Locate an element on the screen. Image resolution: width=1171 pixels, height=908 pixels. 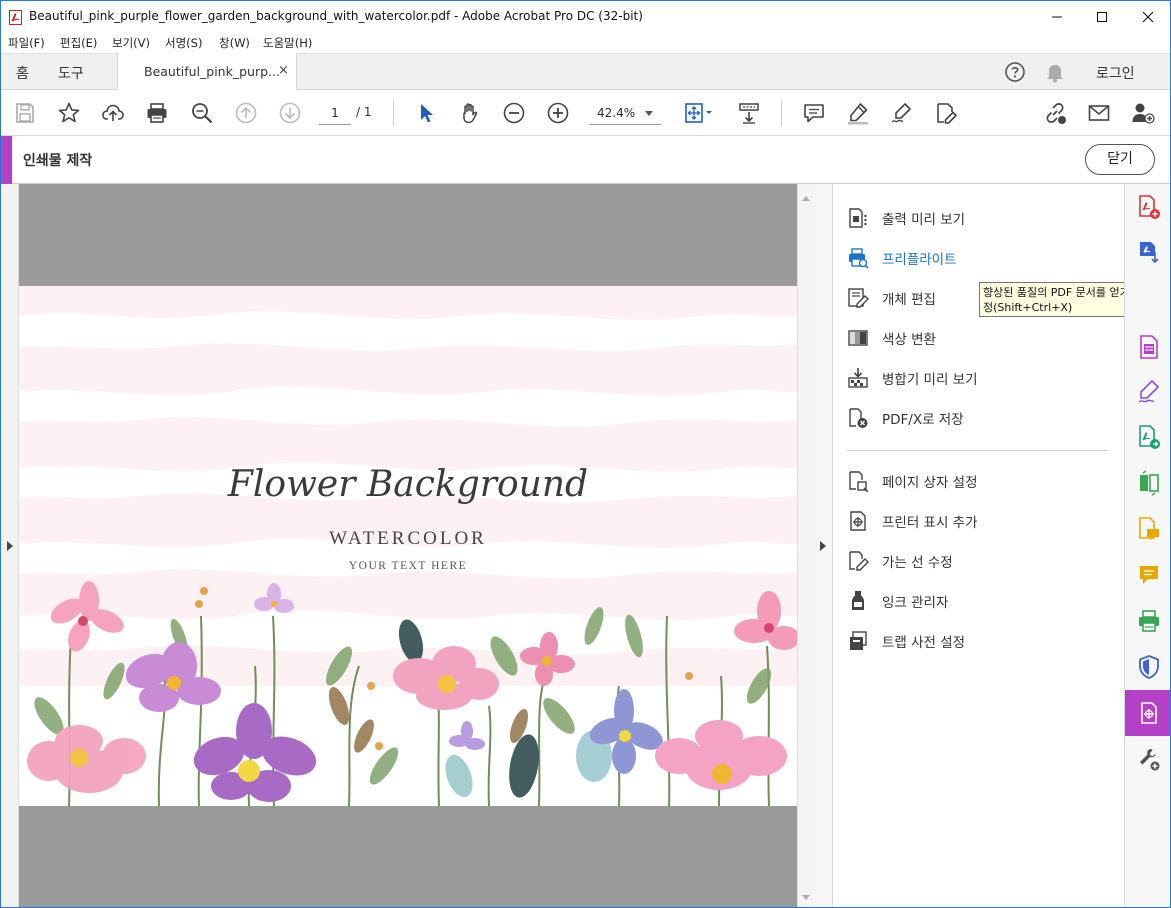
sign-button is located at coordinates (902, 113).